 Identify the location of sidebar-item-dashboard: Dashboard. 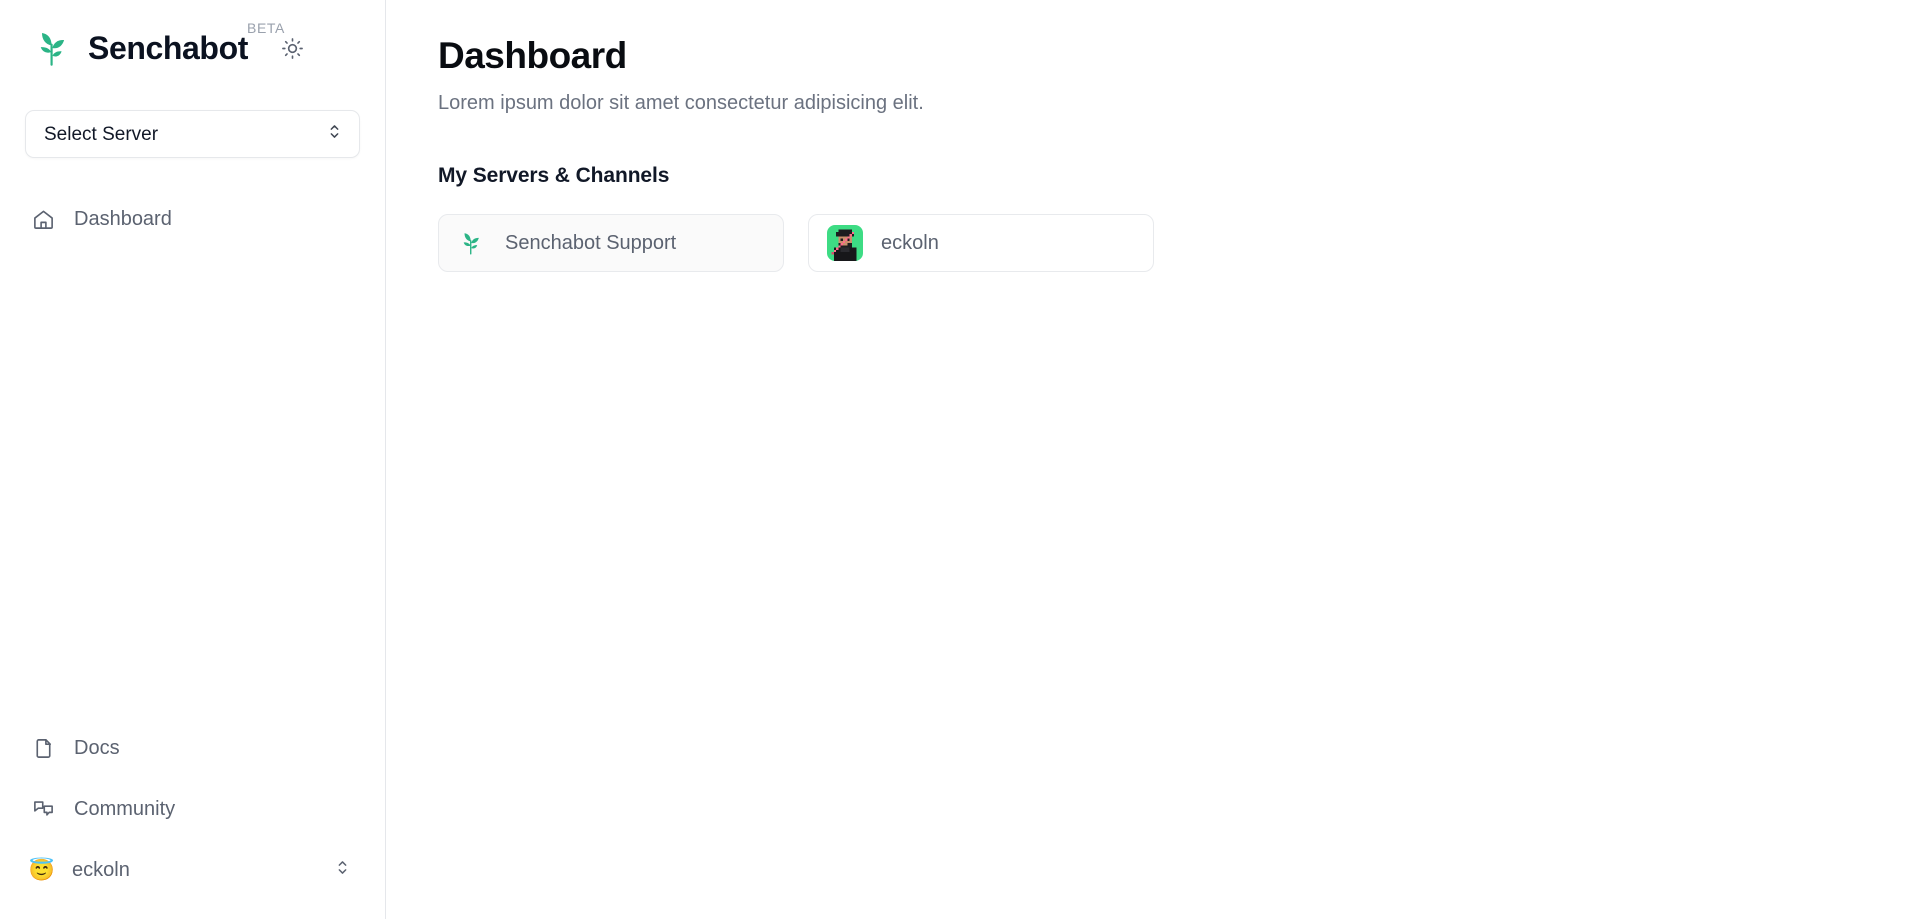
(192, 219).